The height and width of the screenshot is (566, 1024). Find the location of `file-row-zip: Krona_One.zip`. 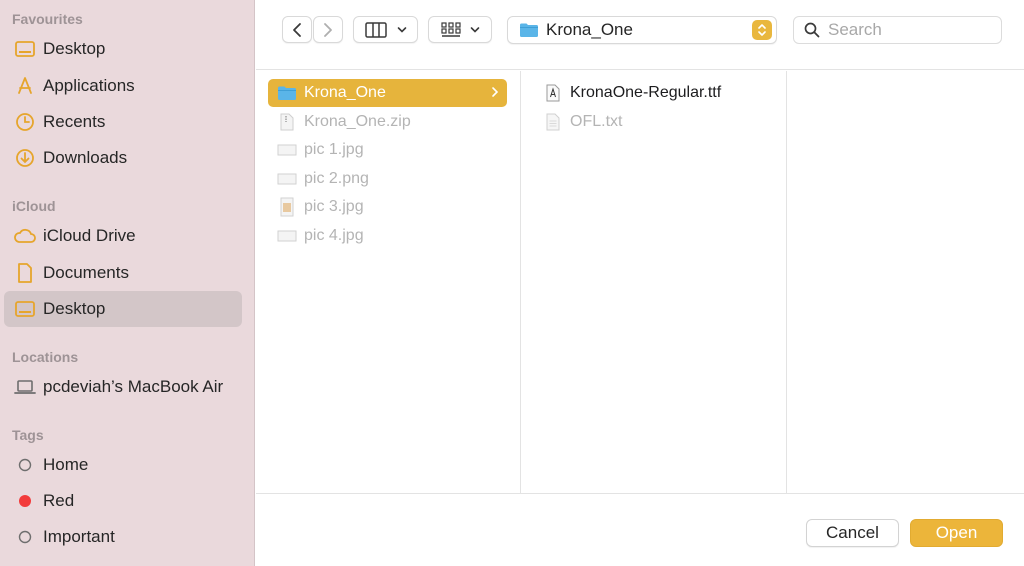

file-row-zip: Krona_One.zip is located at coordinates (387, 122).